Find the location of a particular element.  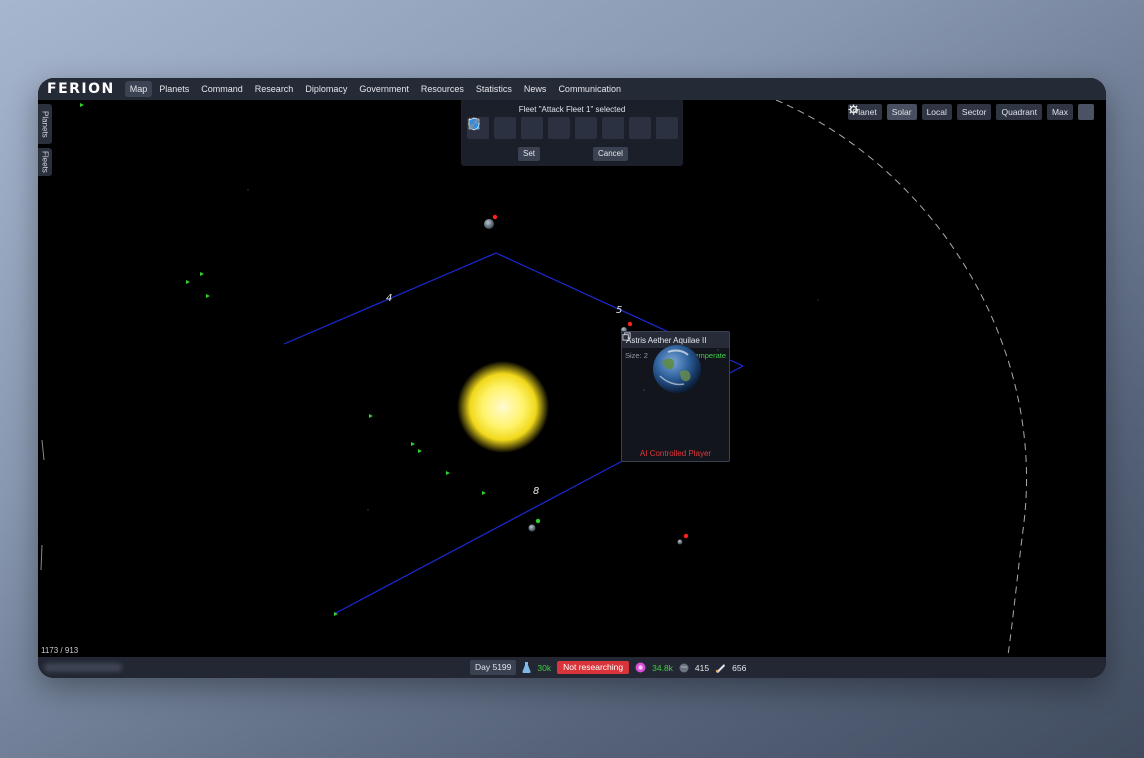

player-name-blurred is located at coordinates (83, 667).